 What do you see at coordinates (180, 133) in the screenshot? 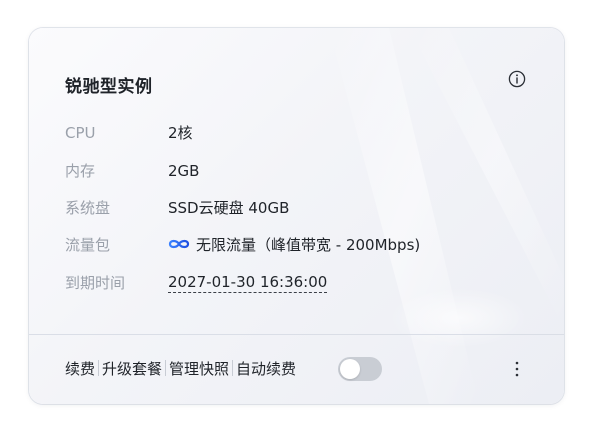
I see `spec-value: 2核` at bounding box center [180, 133].